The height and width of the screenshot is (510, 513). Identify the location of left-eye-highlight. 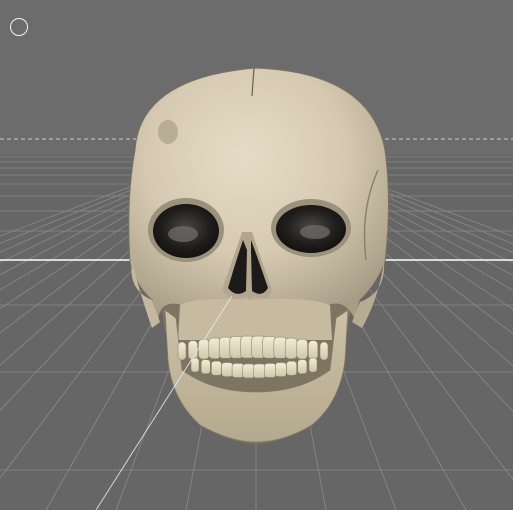
(183, 234).